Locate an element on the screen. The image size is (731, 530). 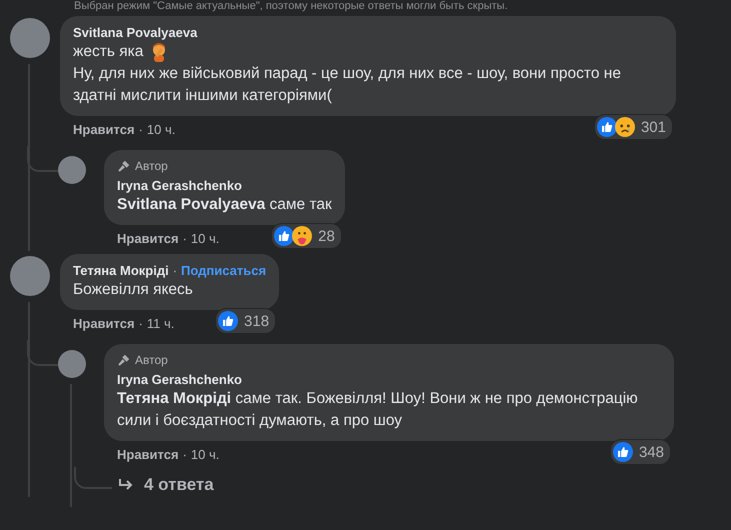
reaction-count: 301 is located at coordinates (633, 127).